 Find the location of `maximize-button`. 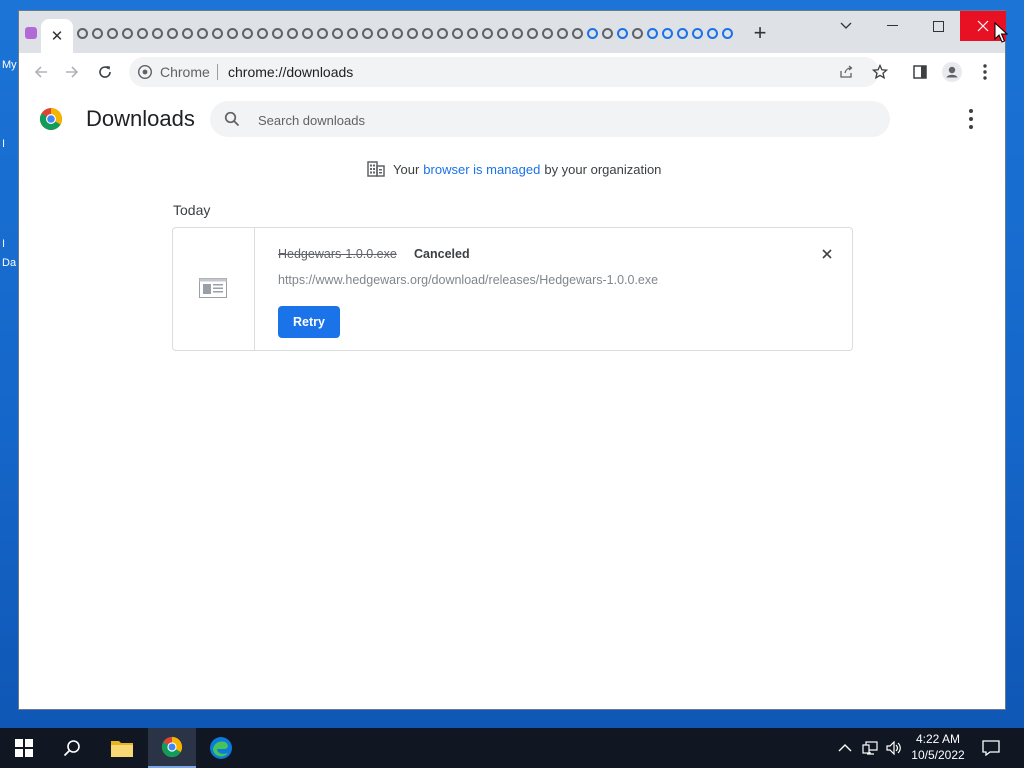

maximize-button is located at coordinates (938, 26).